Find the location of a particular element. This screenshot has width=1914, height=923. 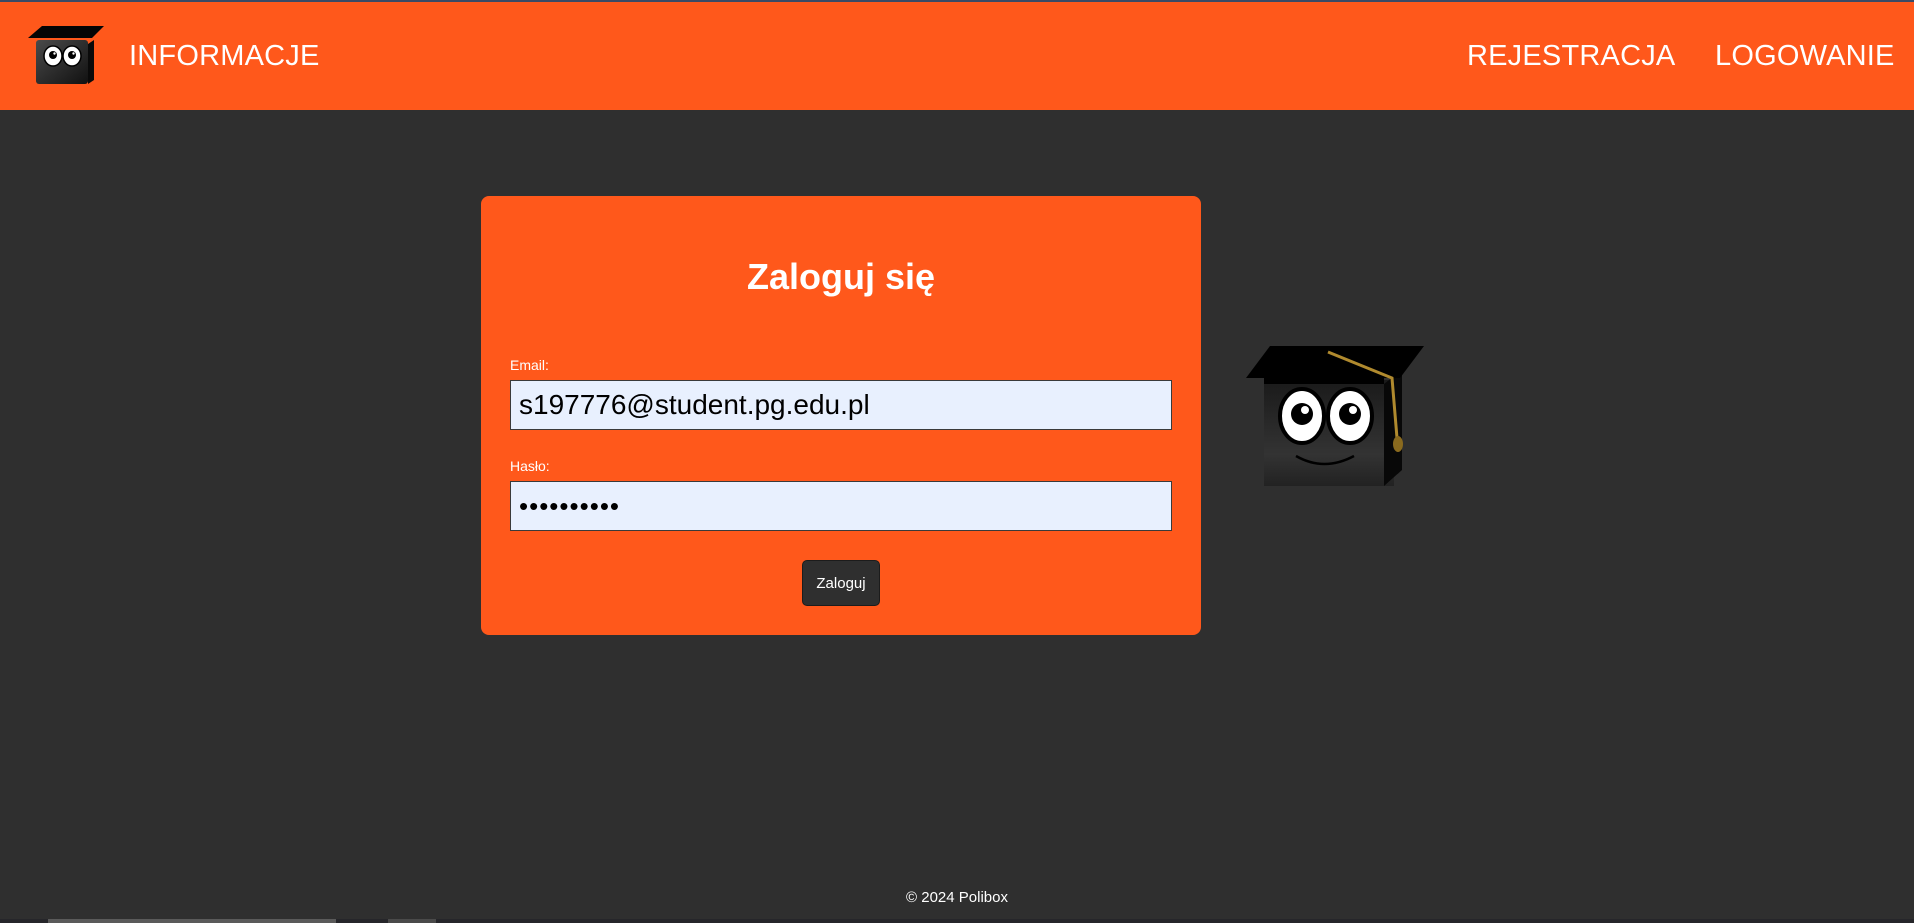

password-field is located at coordinates (841, 506).